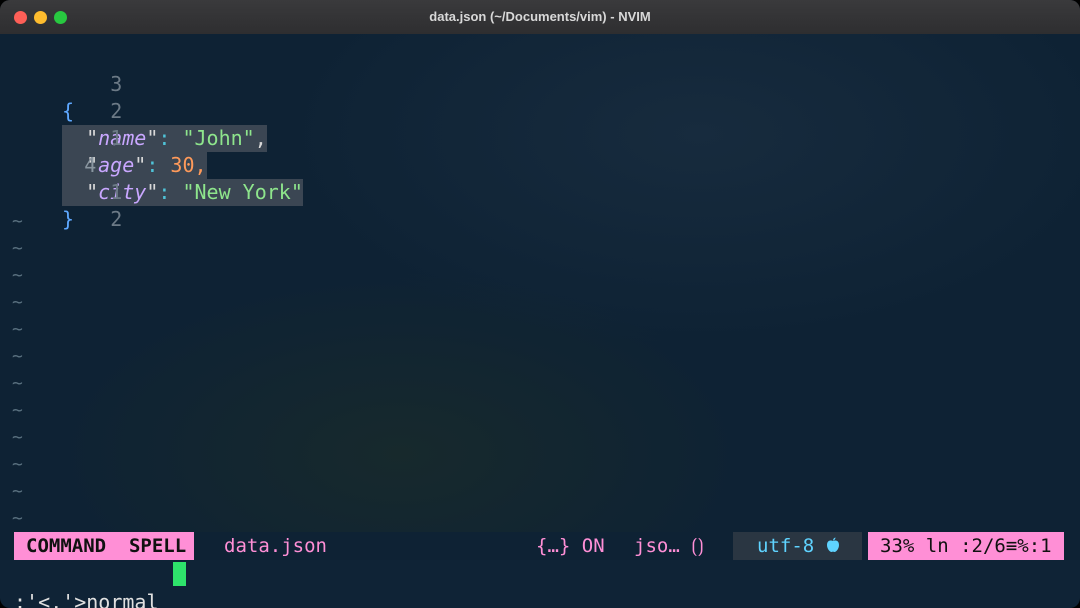 The image size is (1080, 608). Describe the element at coordinates (103, 138) in the screenshot. I see `buffer-line: 1 "age": 30,` at that location.